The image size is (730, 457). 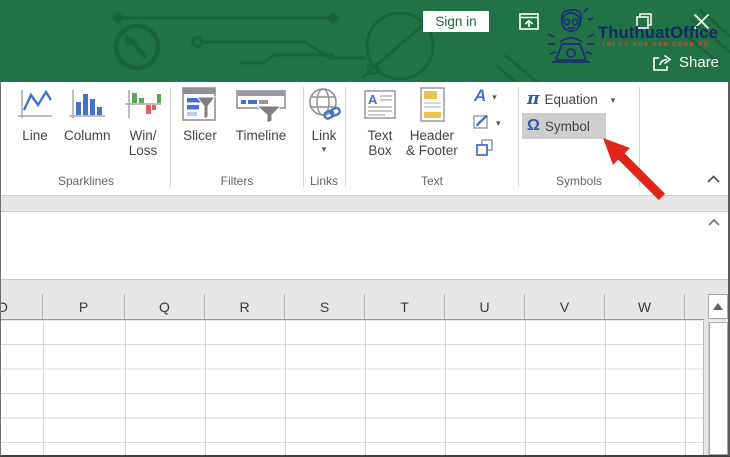 What do you see at coordinates (645, 306) in the screenshot?
I see `column-header-W: W` at bounding box center [645, 306].